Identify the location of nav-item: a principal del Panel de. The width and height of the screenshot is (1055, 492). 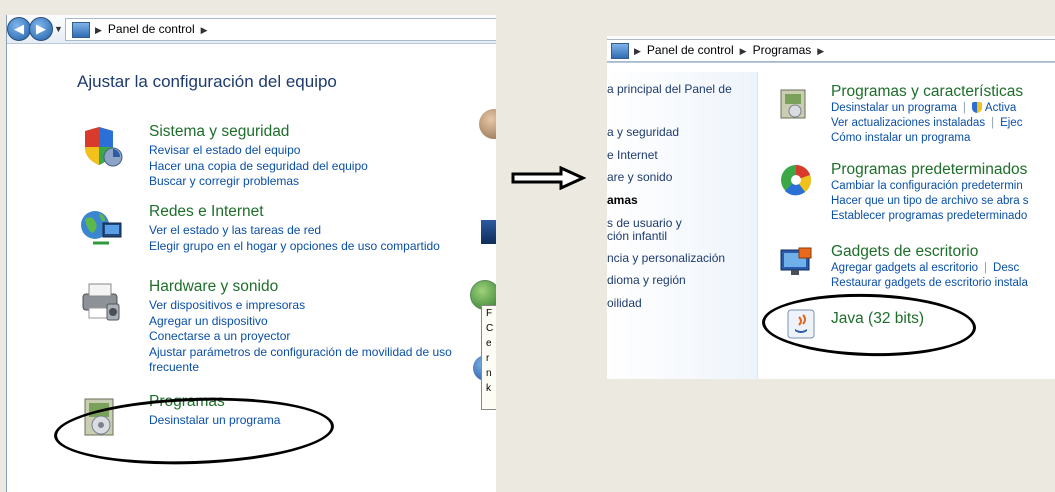
(669, 89).